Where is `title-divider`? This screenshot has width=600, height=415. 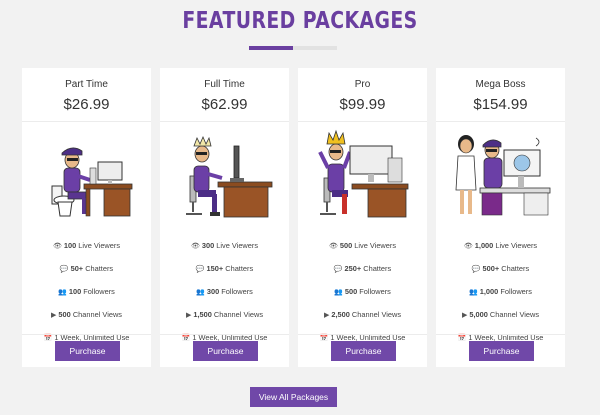 title-divider is located at coordinates (293, 48).